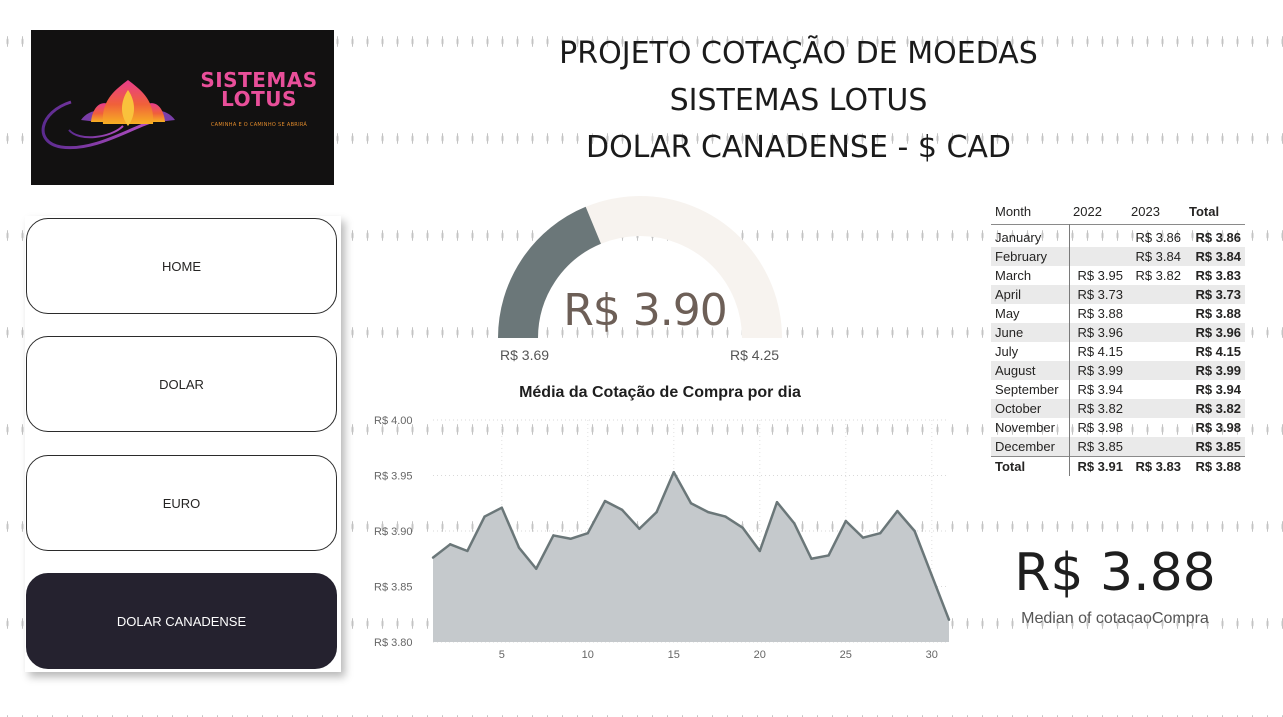 This screenshot has height=717, width=1283. I want to click on nav-button-label: HOME, so click(181, 266).